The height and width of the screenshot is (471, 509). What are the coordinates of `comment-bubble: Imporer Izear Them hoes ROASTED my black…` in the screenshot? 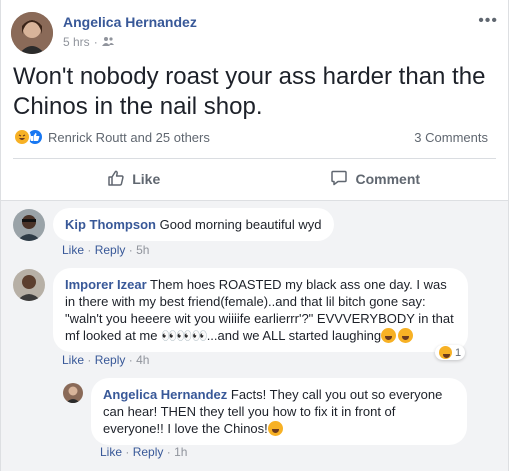 It's located at (260, 310).